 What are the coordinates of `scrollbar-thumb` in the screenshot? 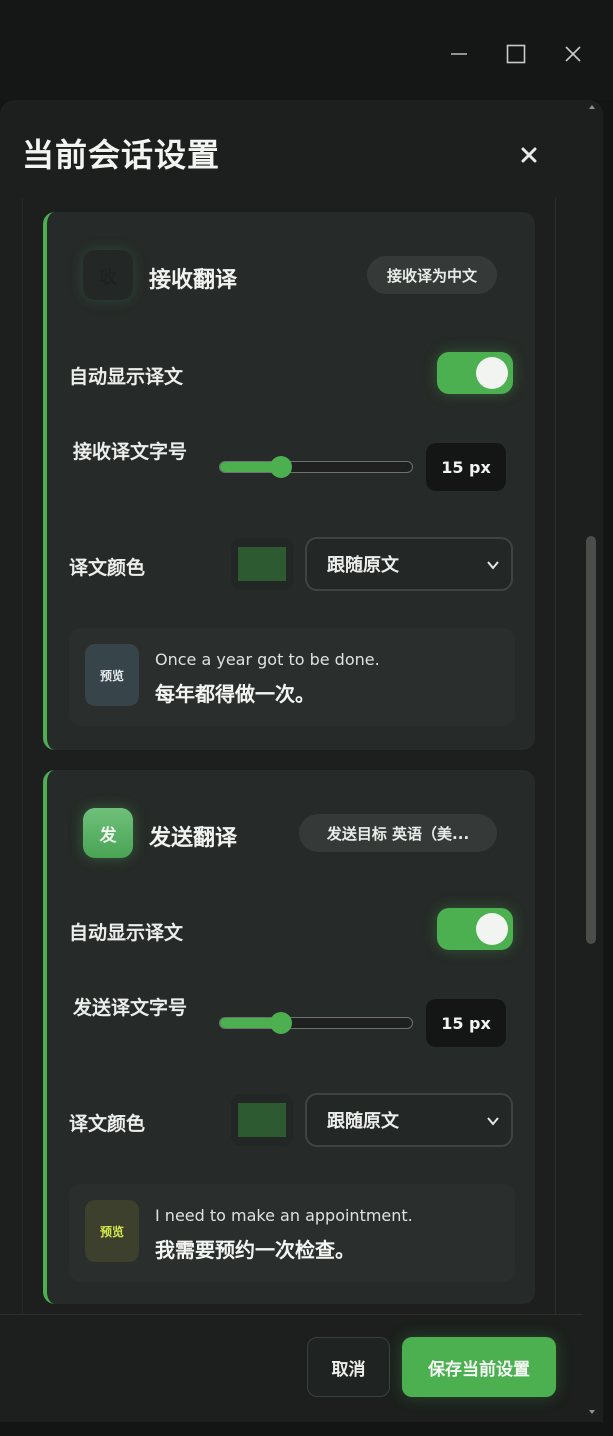 It's located at (591, 740).